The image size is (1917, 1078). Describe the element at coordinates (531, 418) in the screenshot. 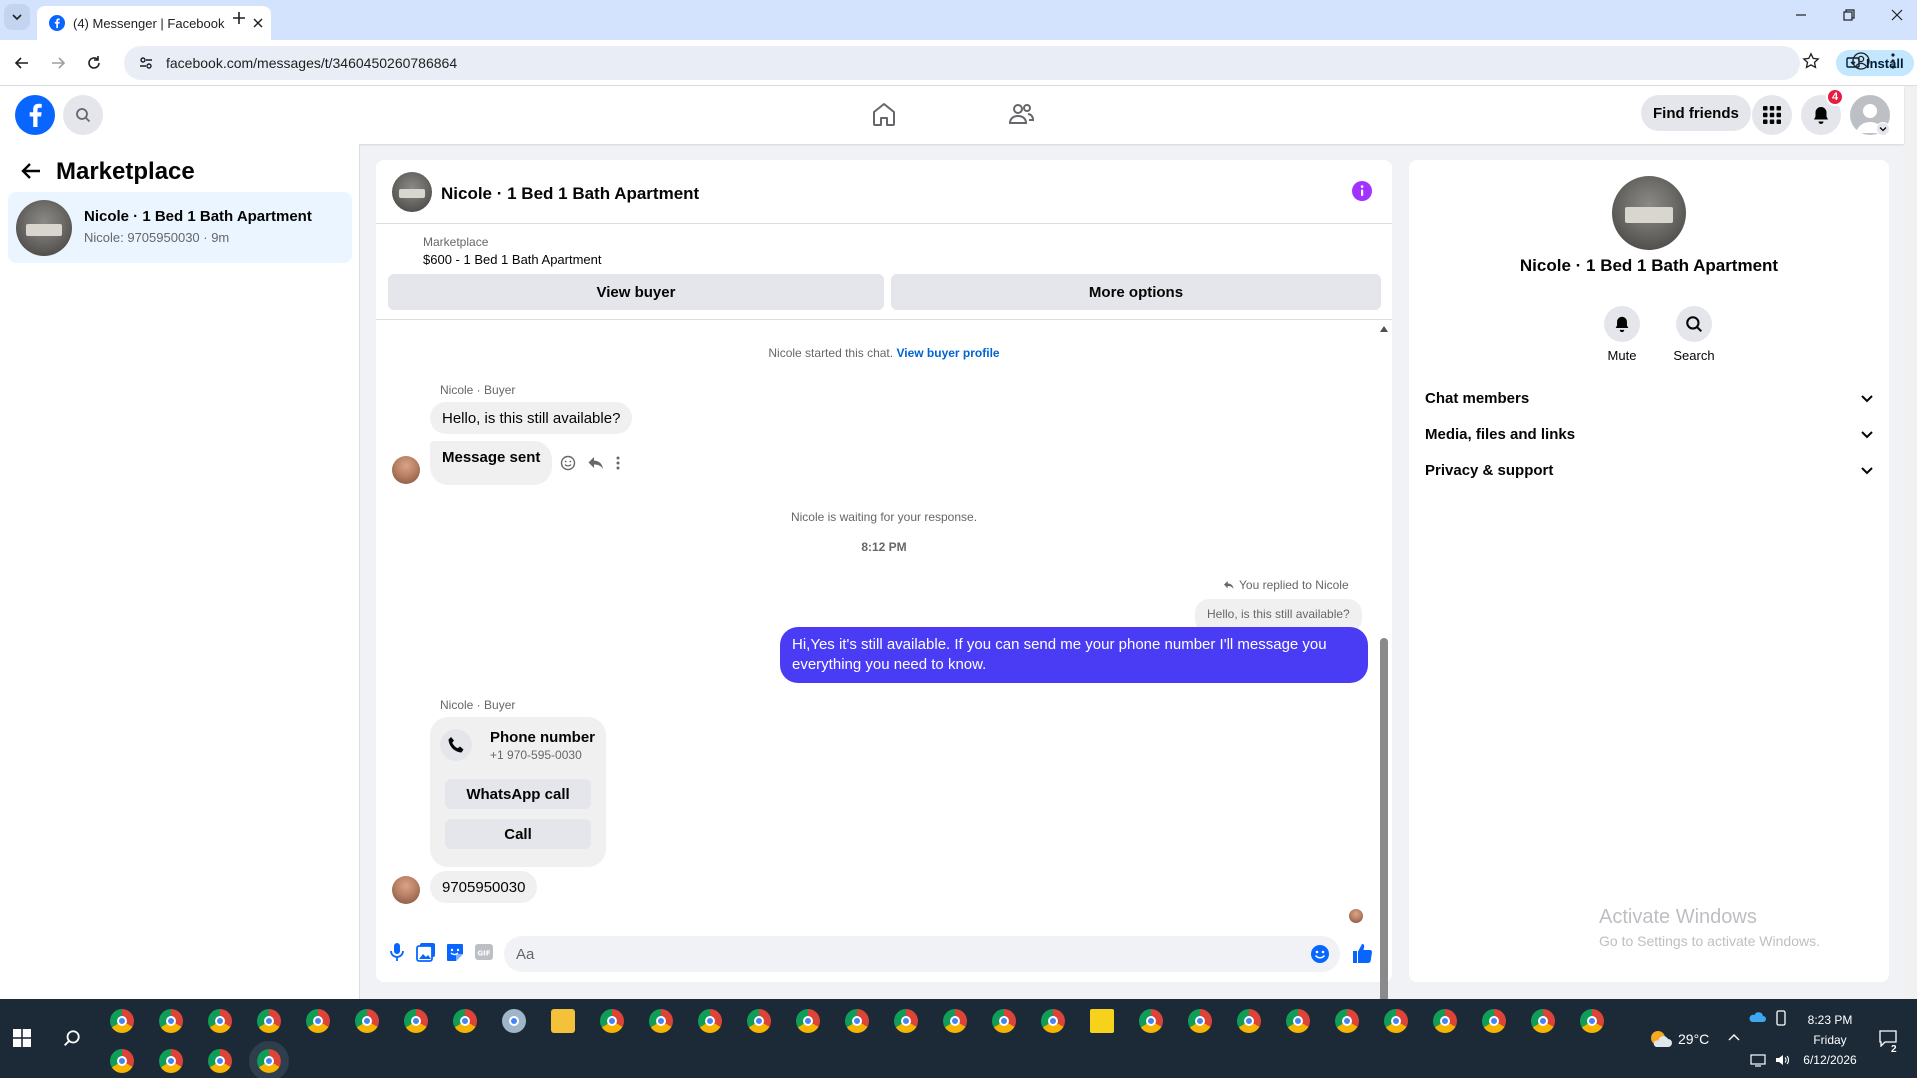

I see `incoming-message: Hello, is this still available?` at that location.